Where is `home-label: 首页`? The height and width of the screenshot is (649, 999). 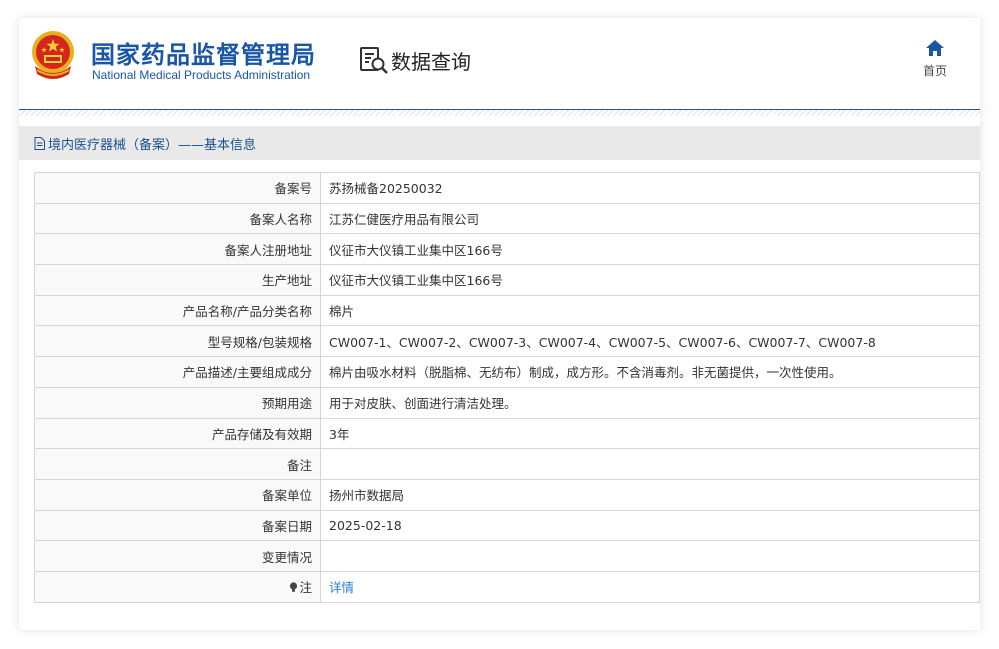 home-label: 首页 is located at coordinates (935, 70).